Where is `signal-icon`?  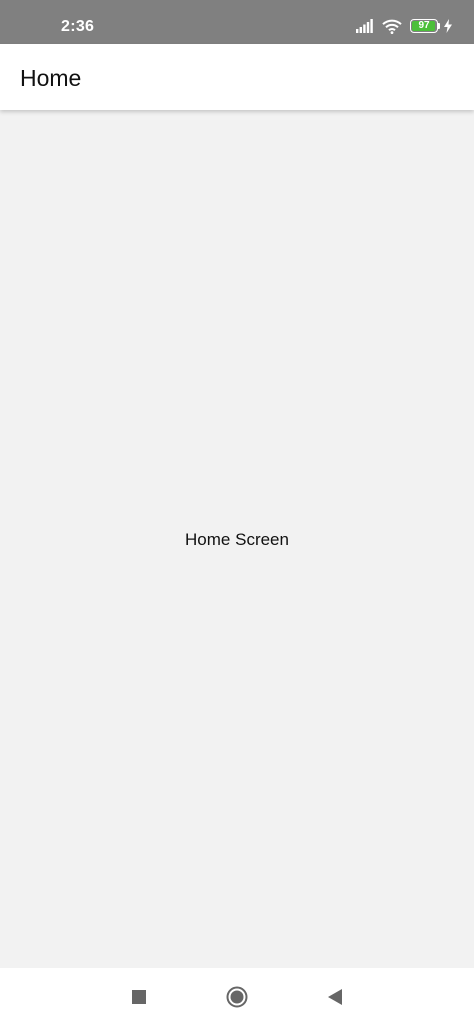
signal-icon is located at coordinates (364, 26).